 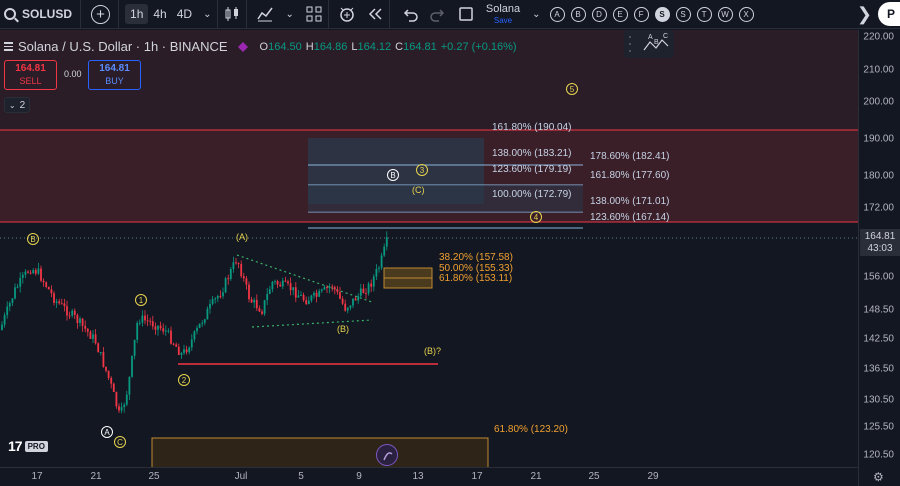 I want to click on retracement-label: 38.20% (157.58), so click(x=476, y=257).